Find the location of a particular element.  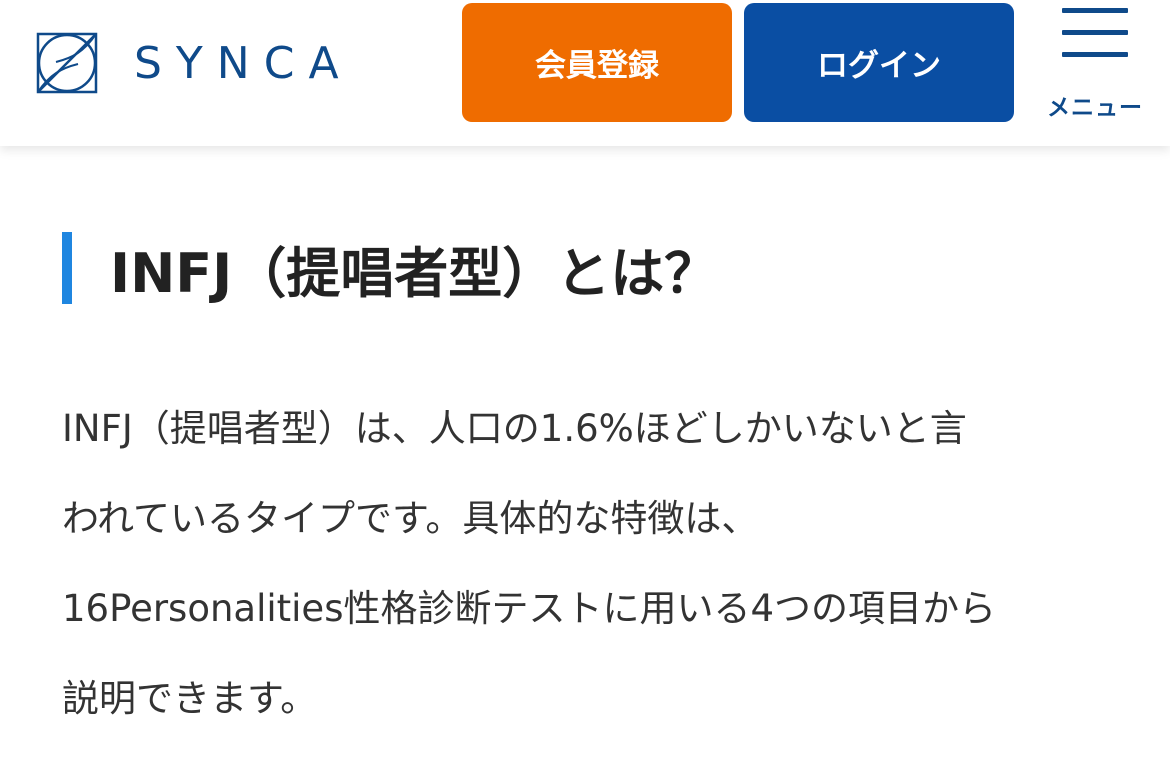

paragraph-line: 16Personalities性格診断テストに用いる4つの項目から is located at coordinates (529, 608).